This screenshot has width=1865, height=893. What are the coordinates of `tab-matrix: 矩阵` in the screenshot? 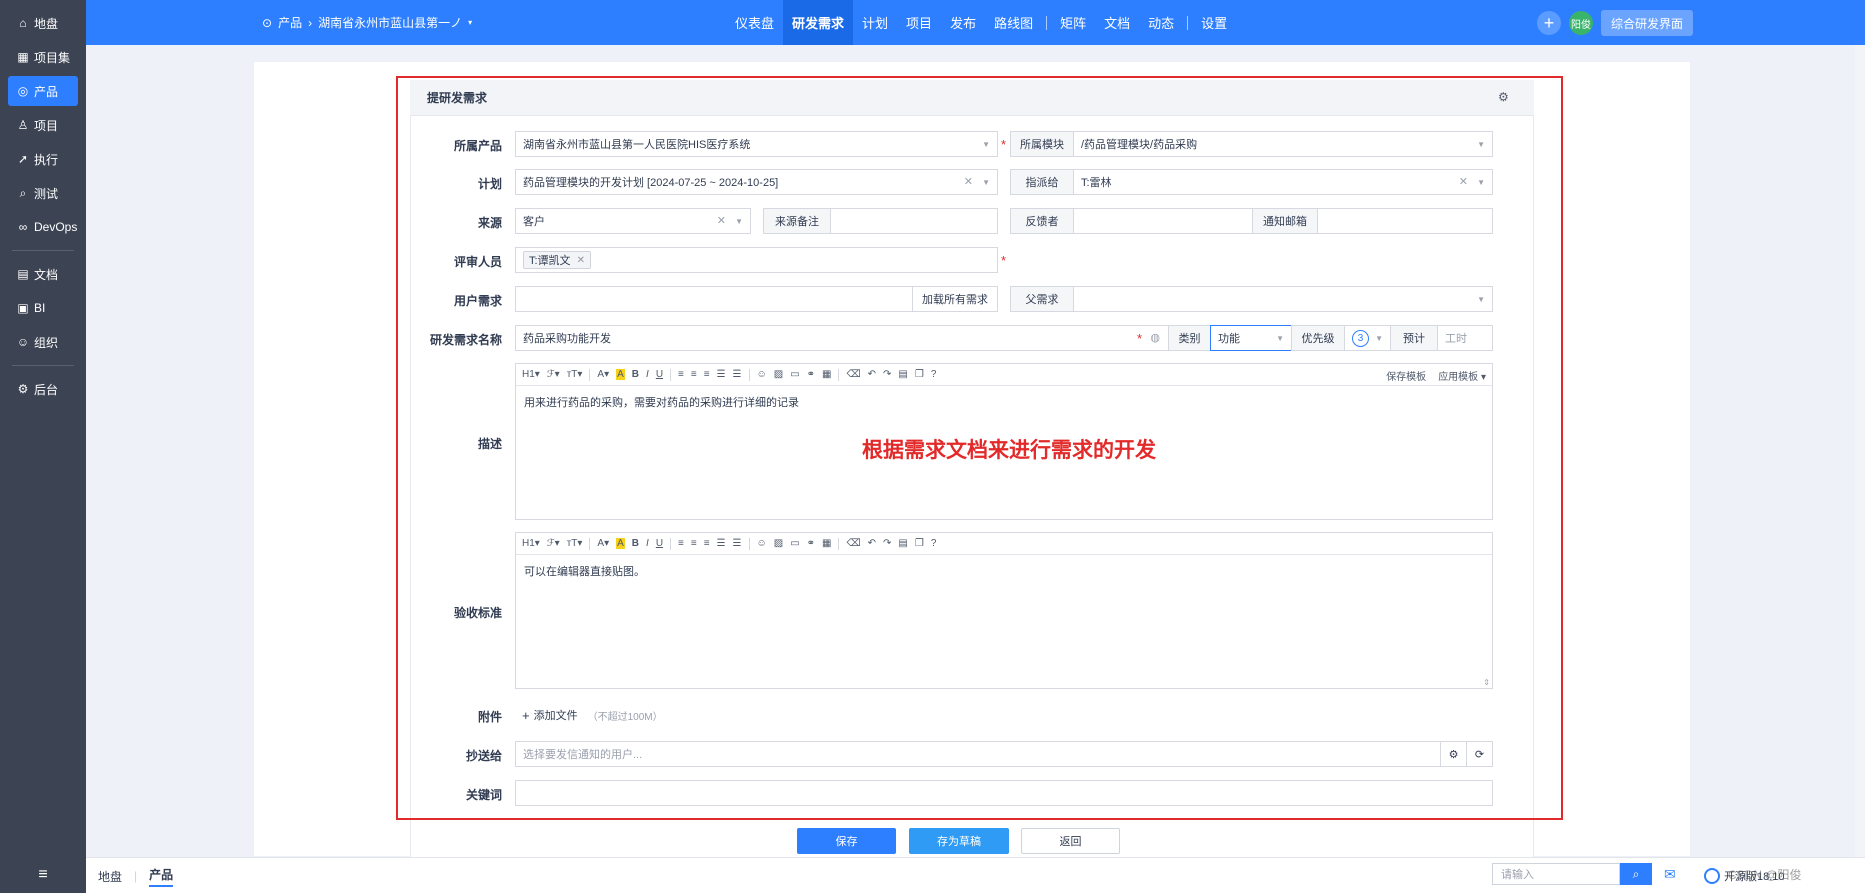 It's located at (1073, 22).